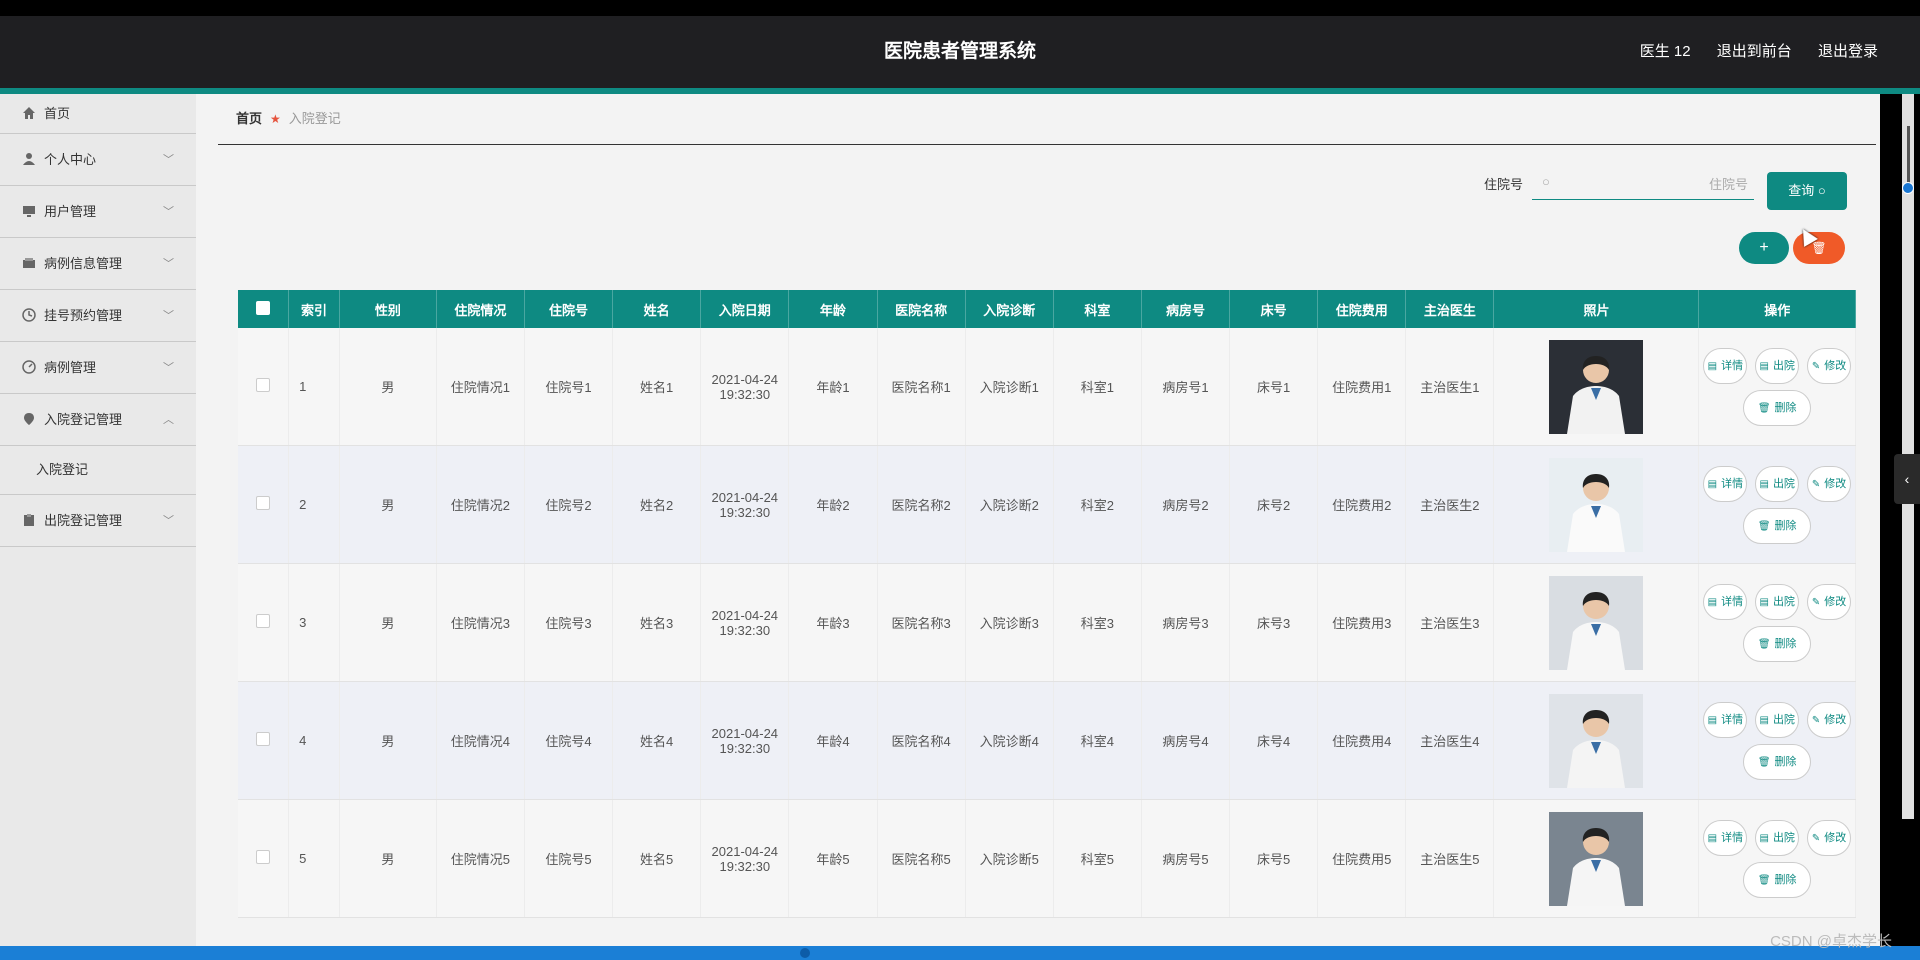  I want to click on sidebar-item-admission: 入院登记管理 ︿, so click(98, 420).